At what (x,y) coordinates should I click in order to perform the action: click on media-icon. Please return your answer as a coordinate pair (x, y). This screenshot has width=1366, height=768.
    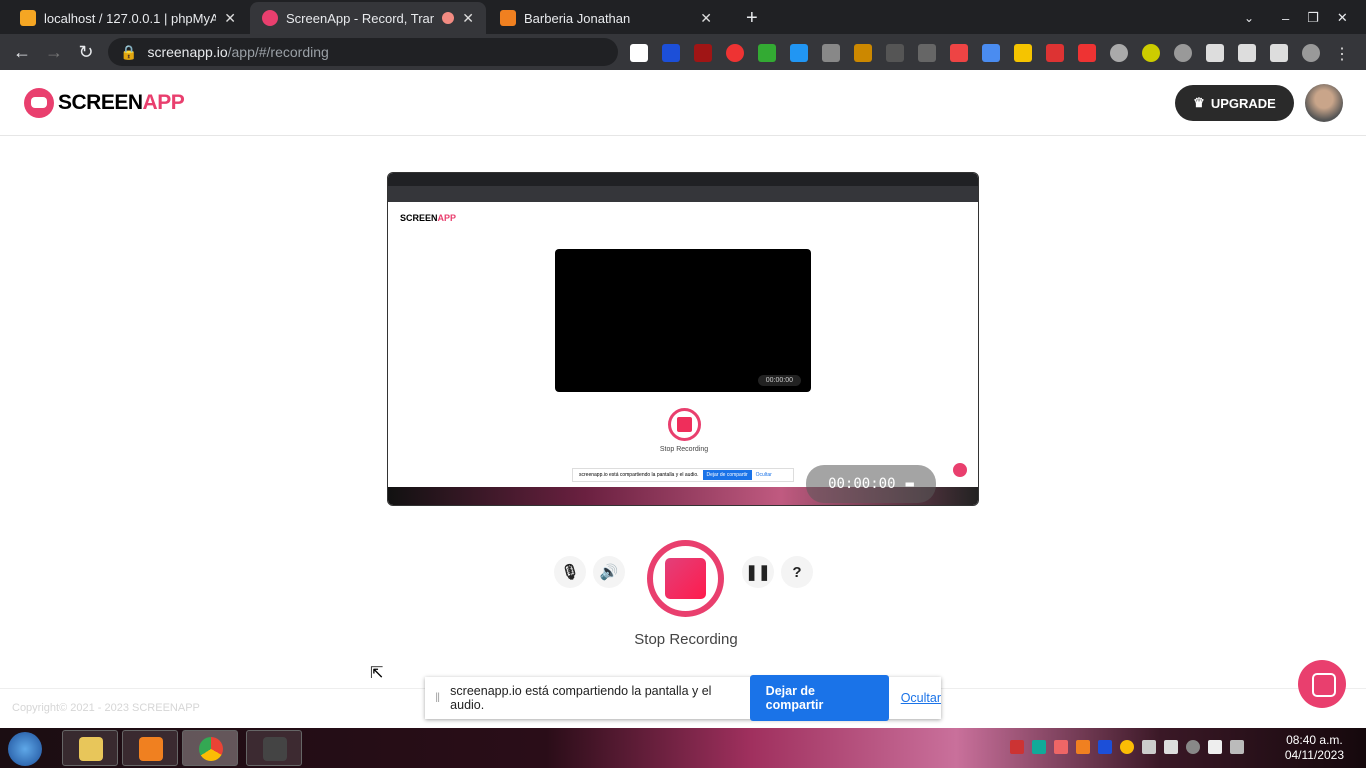
    Looking at the image, I should click on (1247, 53).